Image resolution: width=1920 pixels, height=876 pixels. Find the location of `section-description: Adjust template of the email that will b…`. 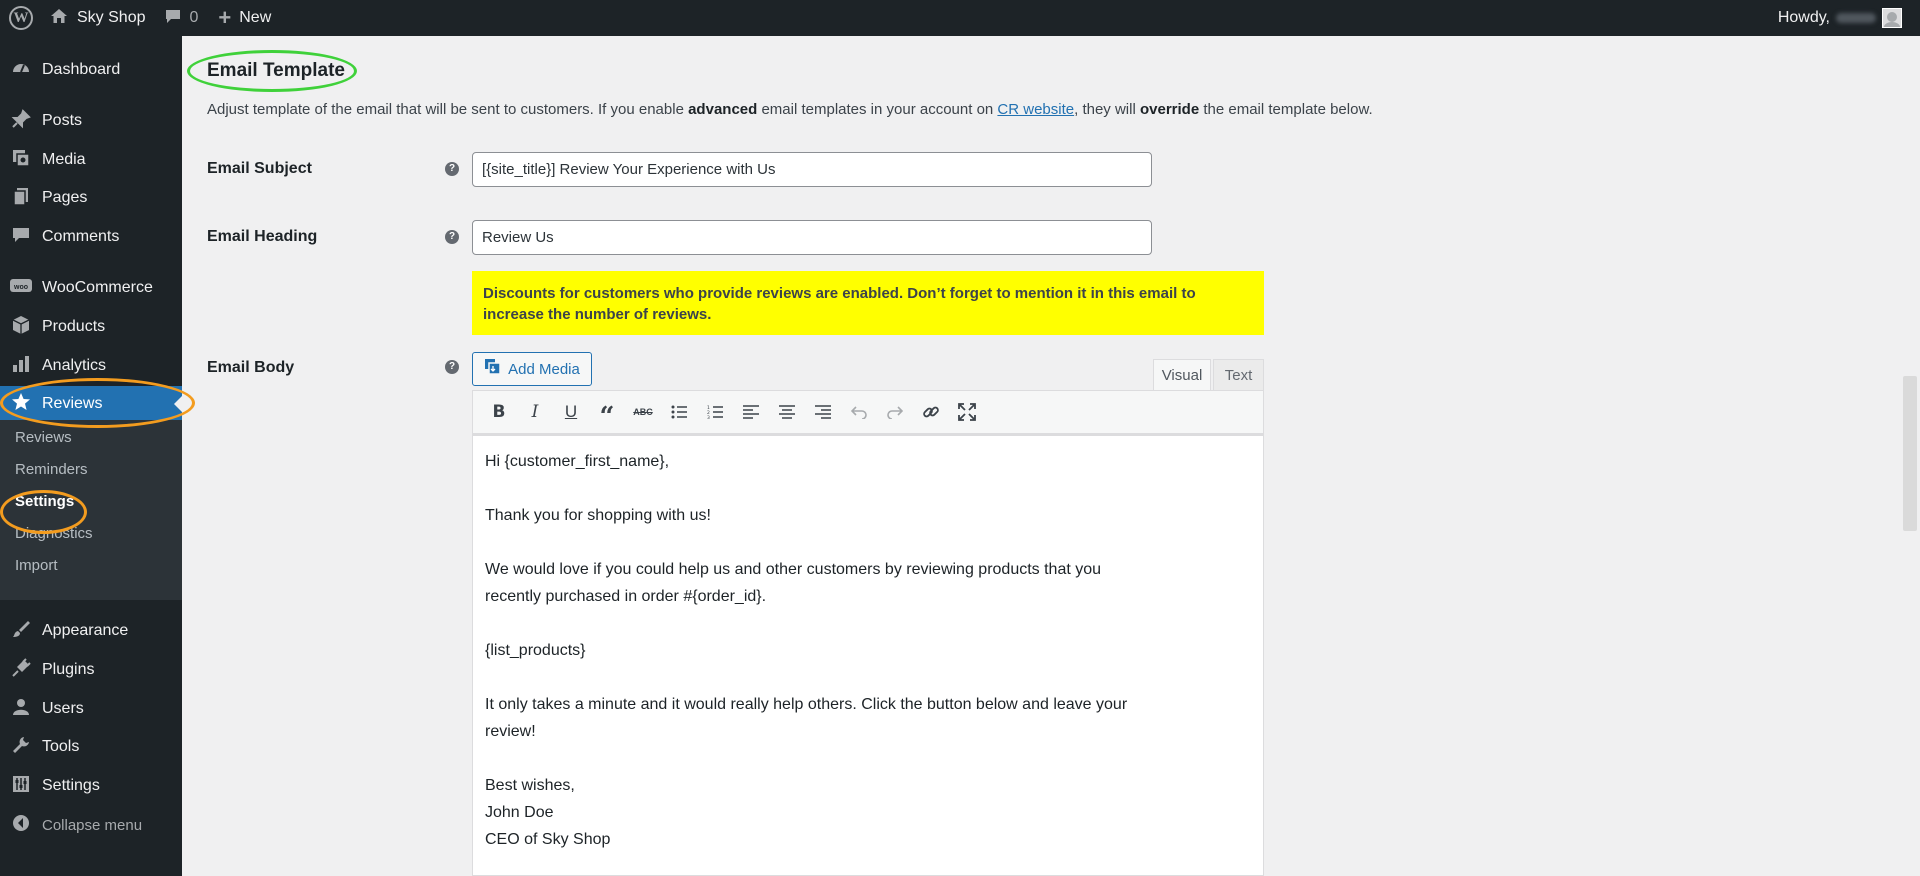

section-description: Adjust template of the email that will b… is located at coordinates (790, 109).